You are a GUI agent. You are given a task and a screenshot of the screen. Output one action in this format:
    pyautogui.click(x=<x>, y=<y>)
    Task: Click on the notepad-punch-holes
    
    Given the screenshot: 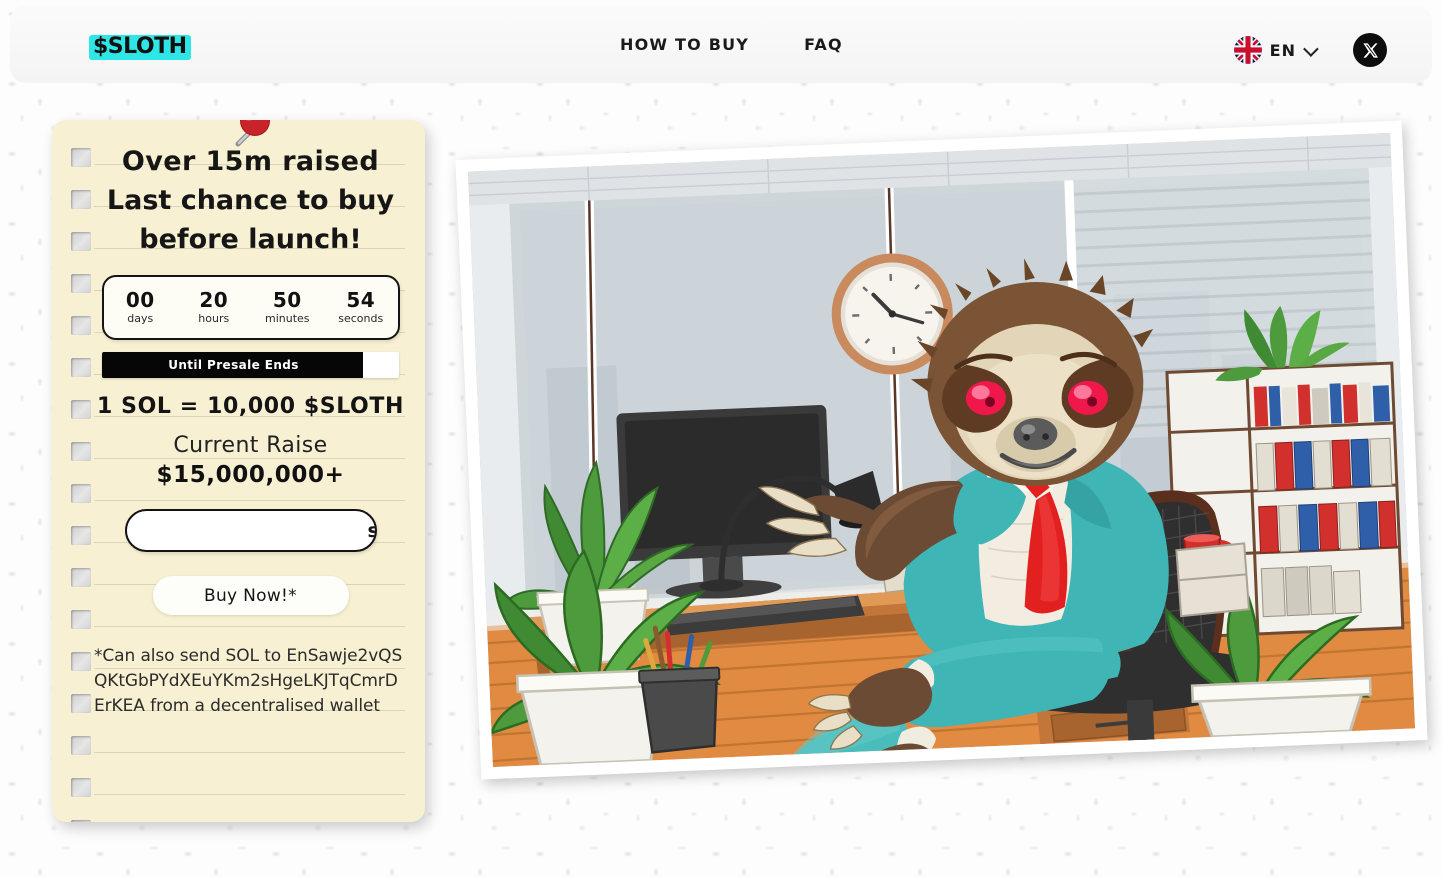 What is the action you would take?
    pyautogui.click(x=81, y=485)
    